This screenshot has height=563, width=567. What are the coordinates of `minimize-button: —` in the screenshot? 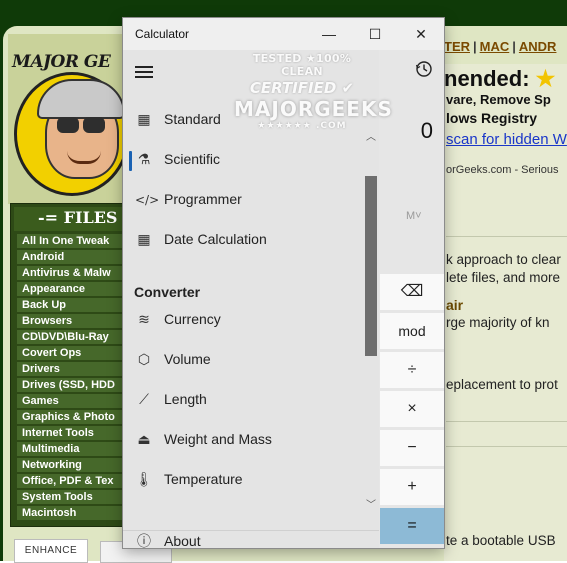 It's located at (329, 34).